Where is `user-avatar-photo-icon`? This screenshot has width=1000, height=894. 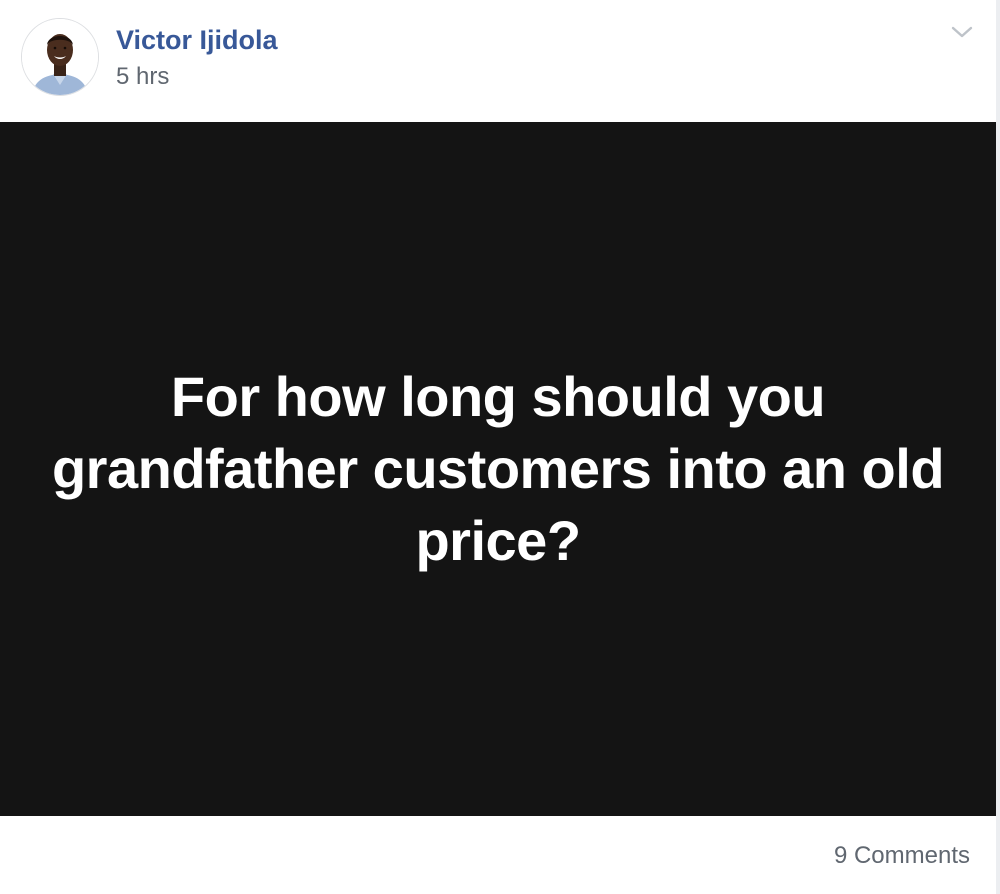
user-avatar-photo-icon is located at coordinates (60, 57).